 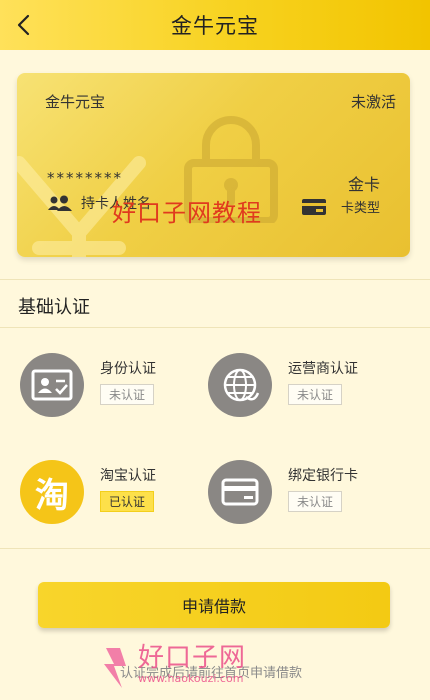 I want to click on credit-card-icon, so click(x=313, y=206).